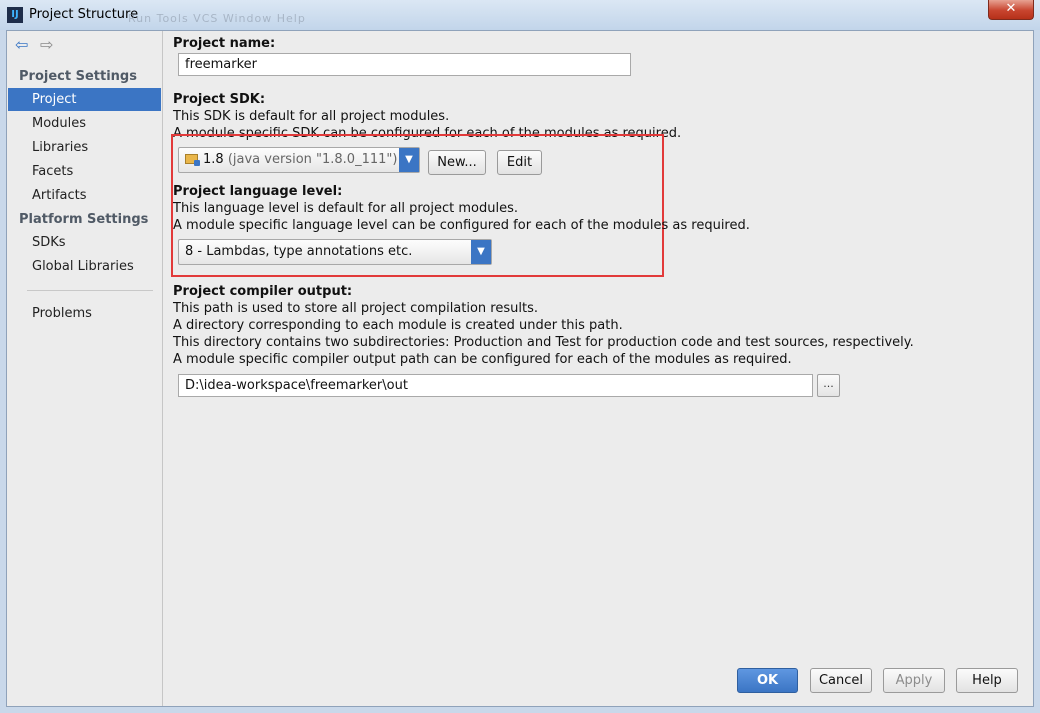 The width and height of the screenshot is (1040, 713). What do you see at coordinates (84, 147) in the screenshot?
I see `sidebar-item-libraries: Libraries` at bounding box center [84, 147].